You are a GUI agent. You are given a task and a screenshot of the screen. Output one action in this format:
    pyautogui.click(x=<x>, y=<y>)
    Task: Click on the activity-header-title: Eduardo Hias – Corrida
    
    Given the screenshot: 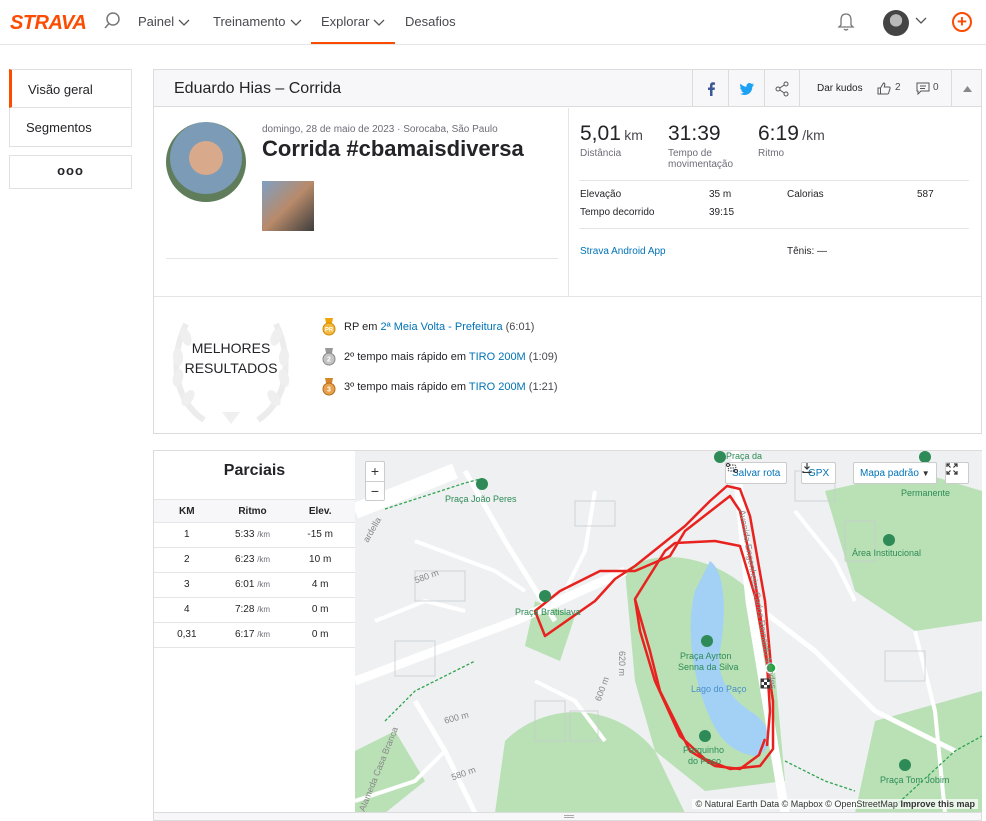 What is the action you would take?
    pyautogui.click(x=258, y=88)
    